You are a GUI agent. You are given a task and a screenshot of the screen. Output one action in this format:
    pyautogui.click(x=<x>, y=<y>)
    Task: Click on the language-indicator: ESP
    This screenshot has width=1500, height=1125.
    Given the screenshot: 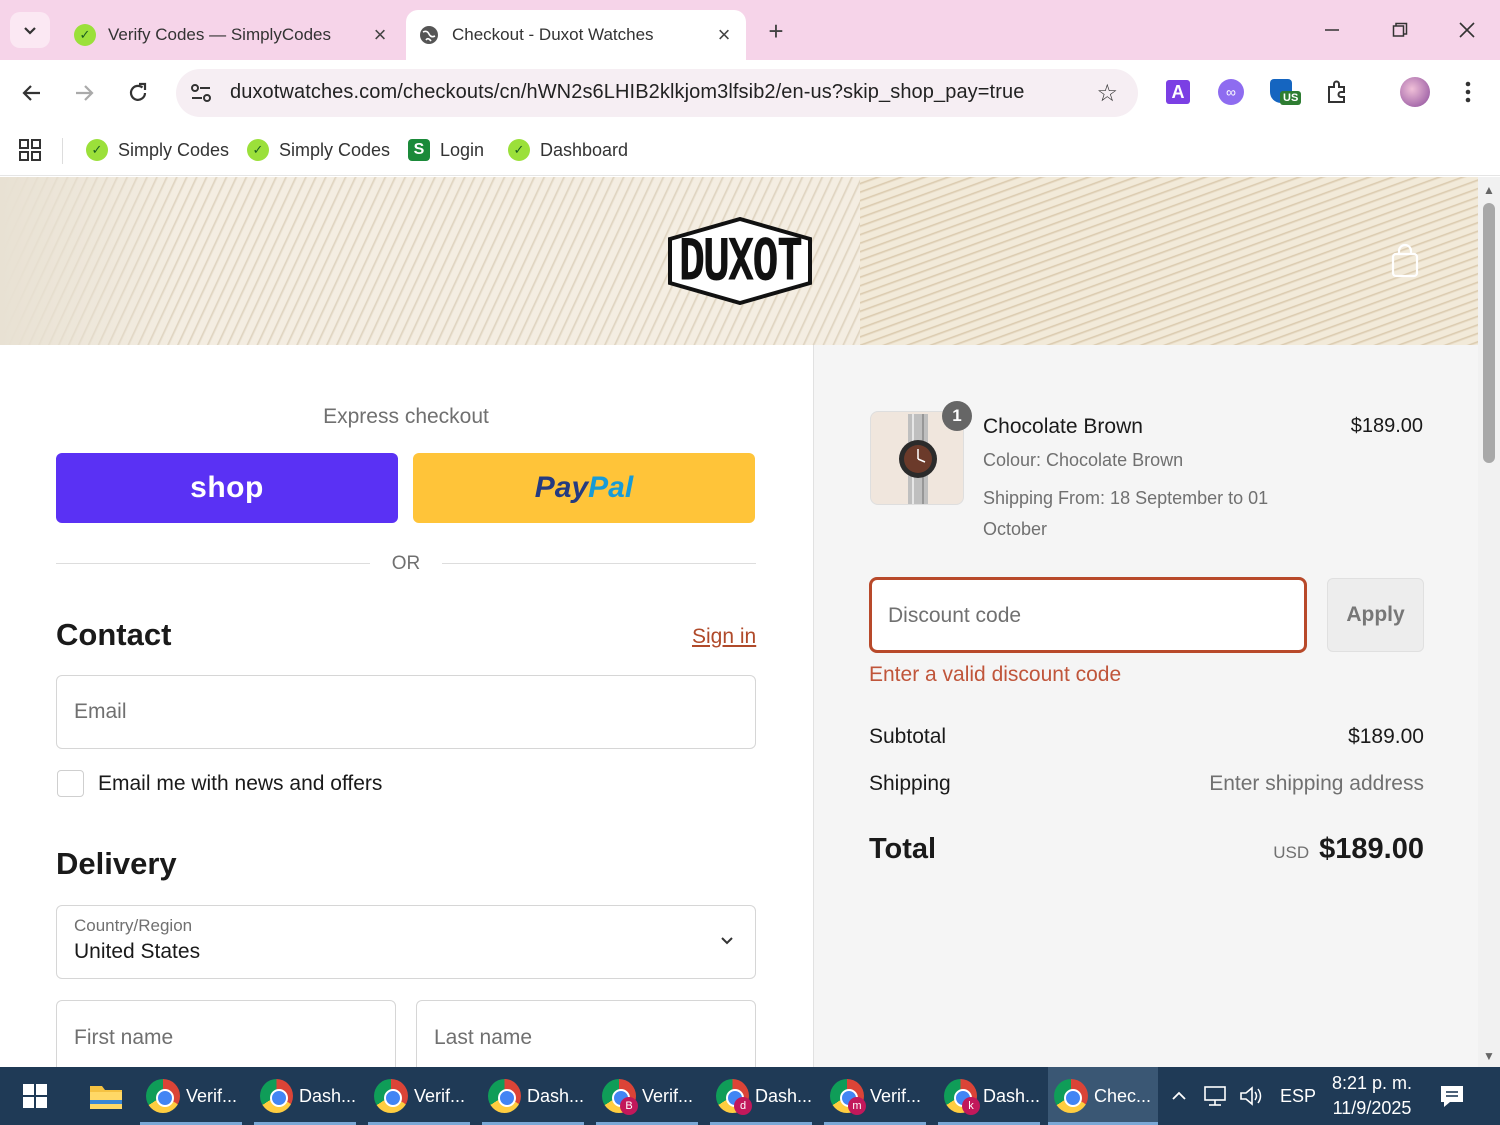 What is the action you would take?
    pyautogui.click(x=1298, y=1096)
    